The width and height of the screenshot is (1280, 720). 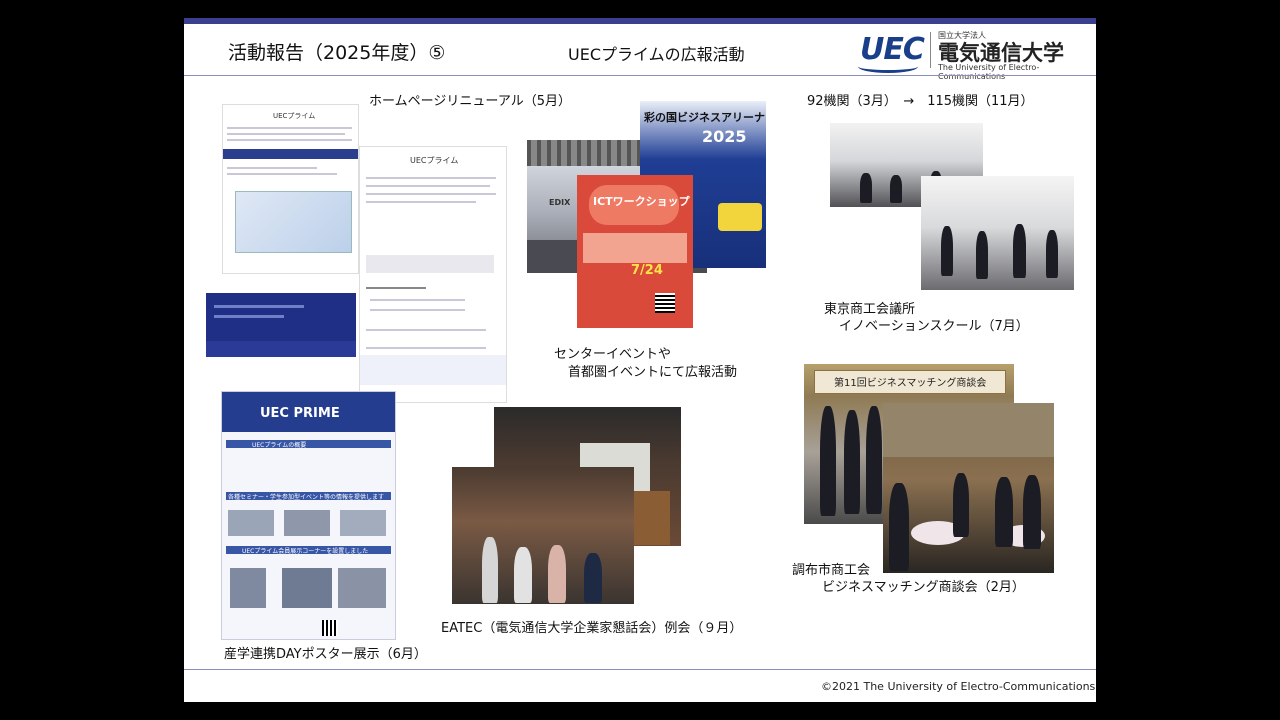 What do you see at coordinates (300, 413) in the screenshot?
I see `poster-title: UEC PRIME` at bounding box center [300, 413].